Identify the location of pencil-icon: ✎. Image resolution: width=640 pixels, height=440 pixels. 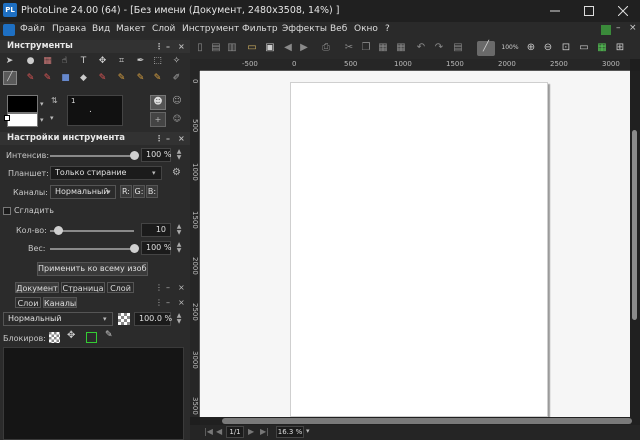
(30, 78).